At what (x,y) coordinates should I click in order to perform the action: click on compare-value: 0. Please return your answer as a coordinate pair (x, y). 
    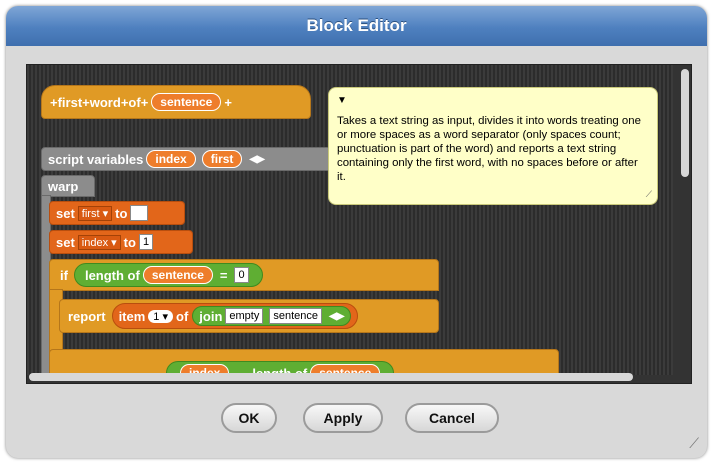
    Looking at the image, I should click on (241, 275).